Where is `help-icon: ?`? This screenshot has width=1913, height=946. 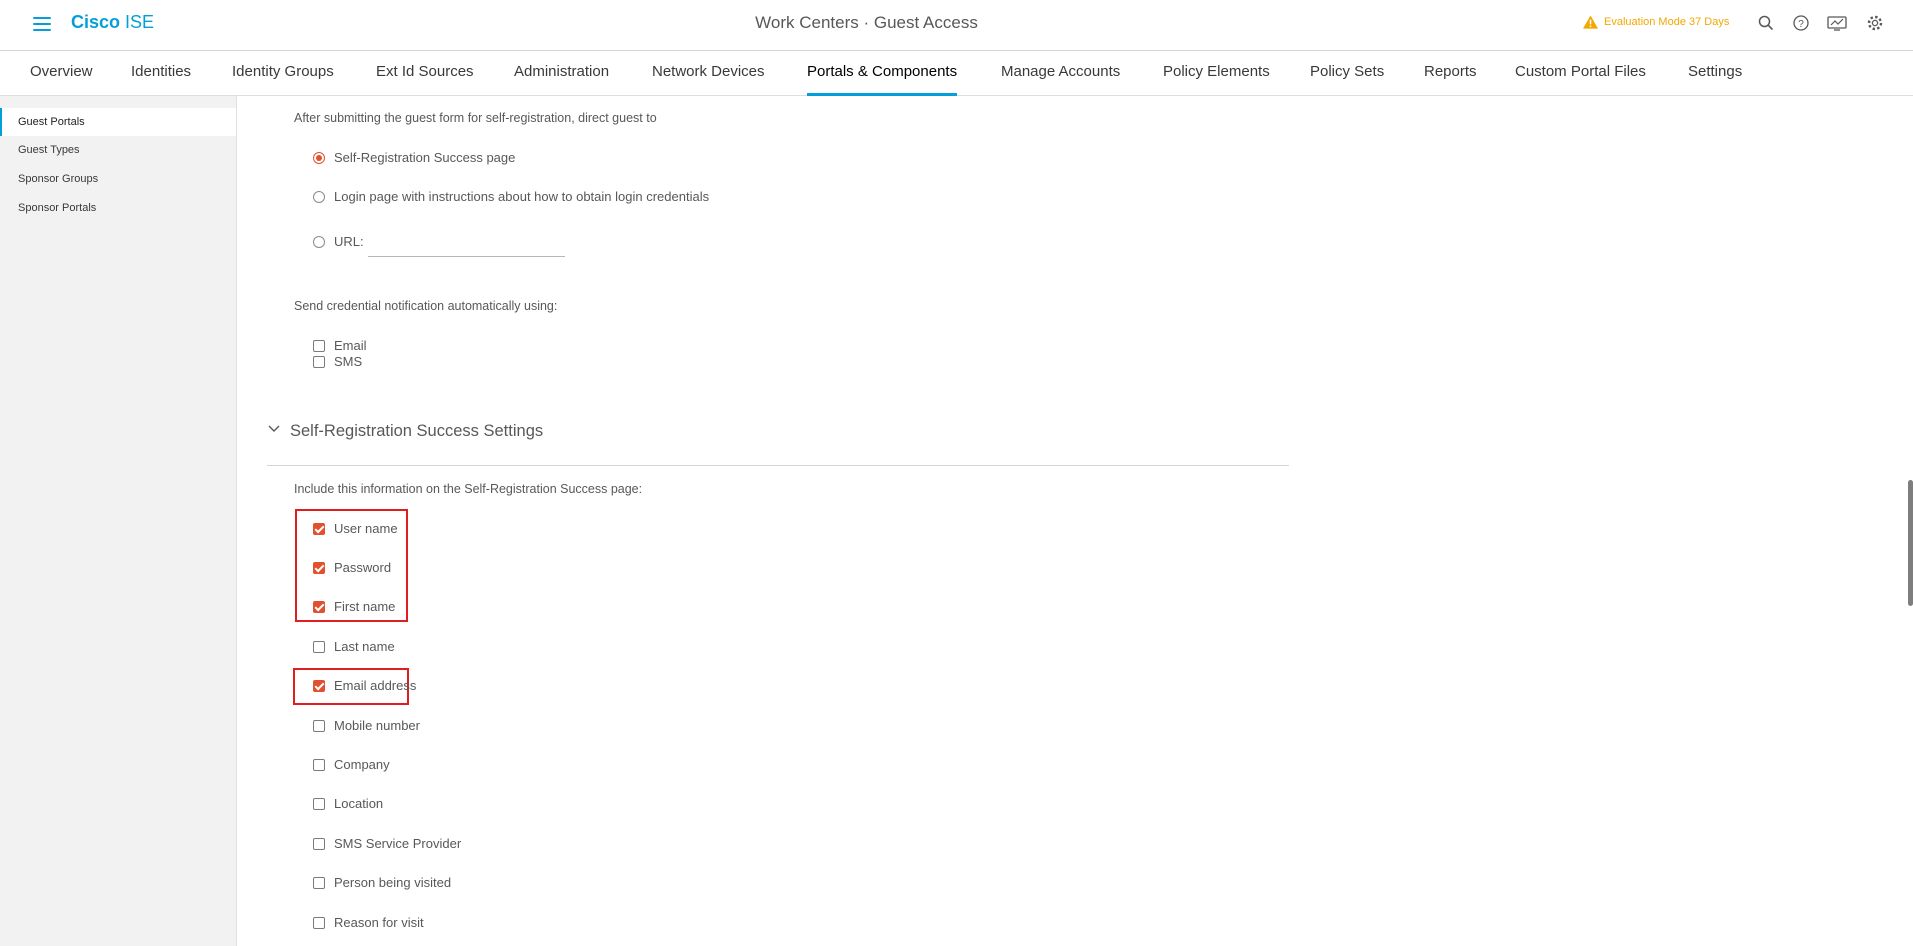
help-icon: ? is located at coordinates (1801, 23).